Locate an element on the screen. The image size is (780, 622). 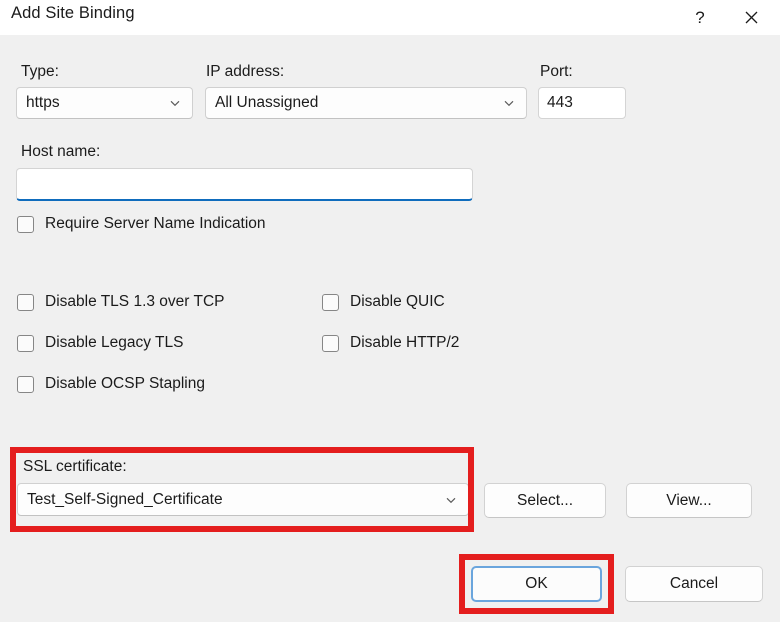
ssl-certificate-value: Test_Self-Signed_Certificate is located at coordinates (125, 499).